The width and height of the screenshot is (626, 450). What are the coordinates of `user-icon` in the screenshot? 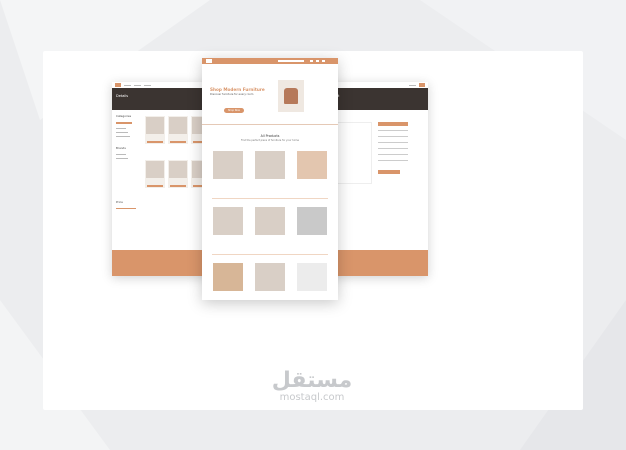 It's located at (311, 61).